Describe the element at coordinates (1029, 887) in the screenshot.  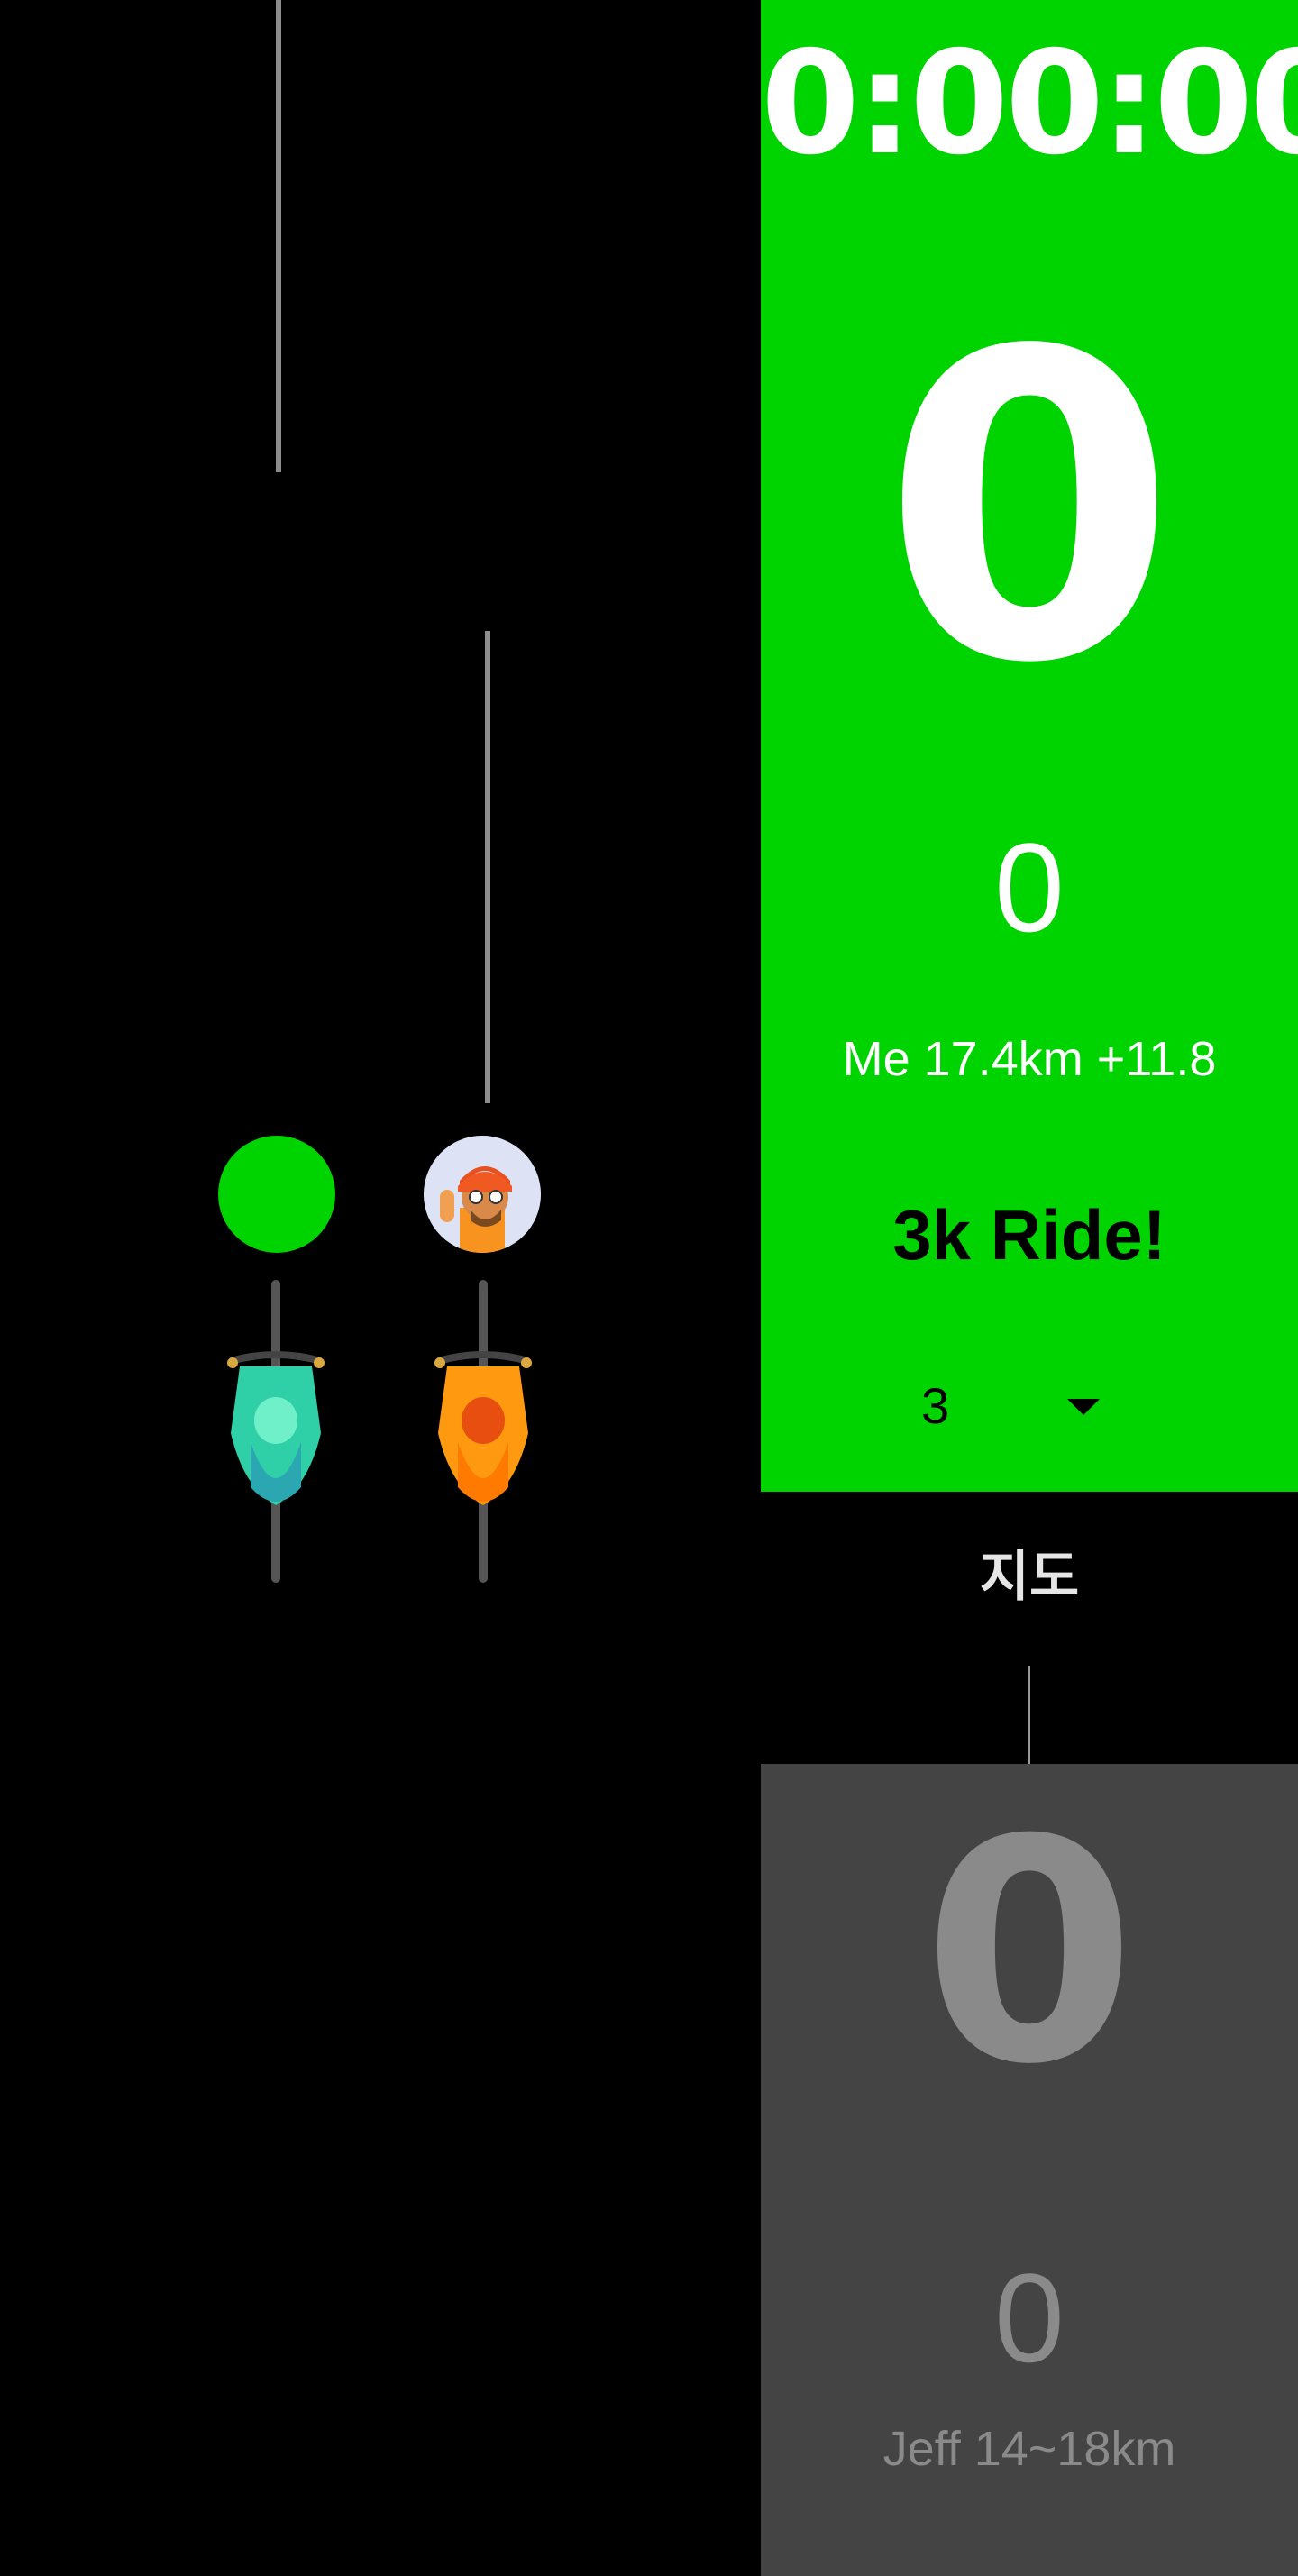
I see `my-secondary-value: 0` at that location.